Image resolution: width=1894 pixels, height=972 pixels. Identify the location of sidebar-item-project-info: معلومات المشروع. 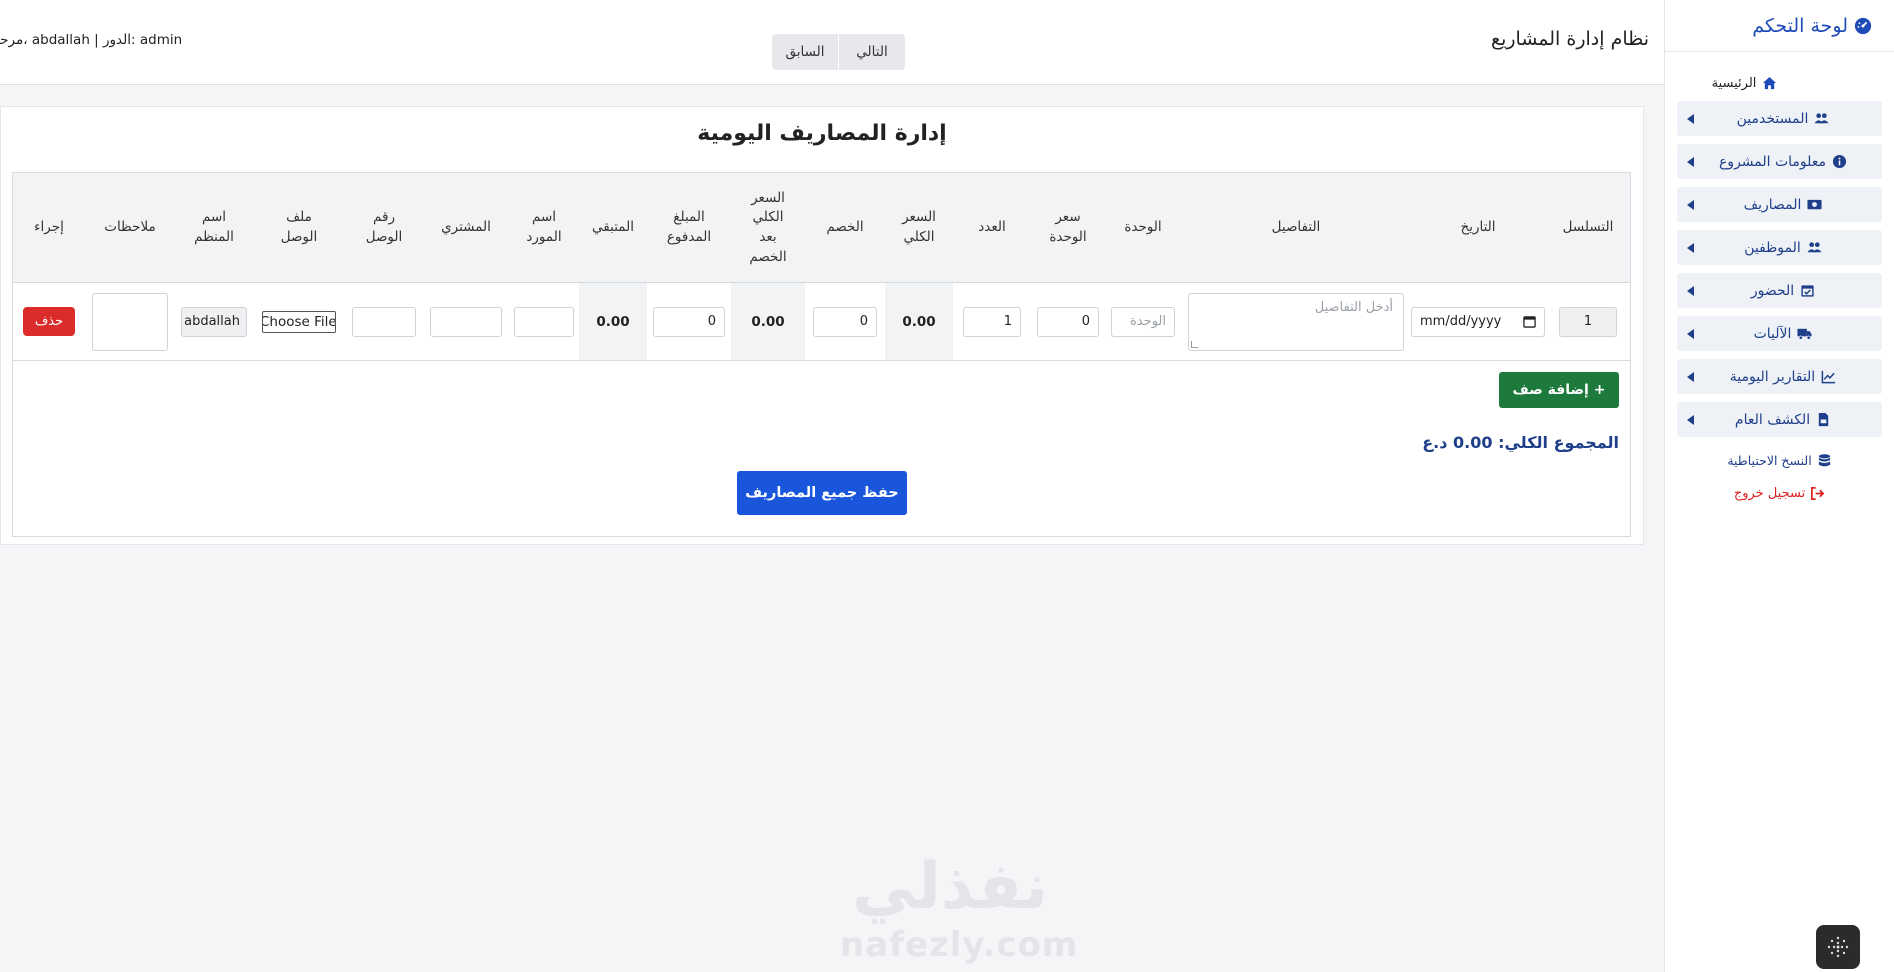
(1779, 161).